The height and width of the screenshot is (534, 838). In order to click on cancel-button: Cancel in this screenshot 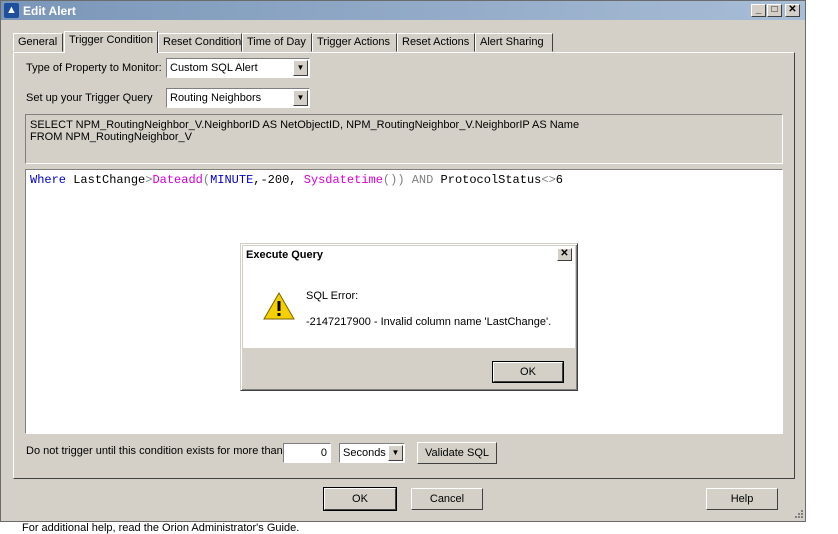, I will do `click(447, 499)`.